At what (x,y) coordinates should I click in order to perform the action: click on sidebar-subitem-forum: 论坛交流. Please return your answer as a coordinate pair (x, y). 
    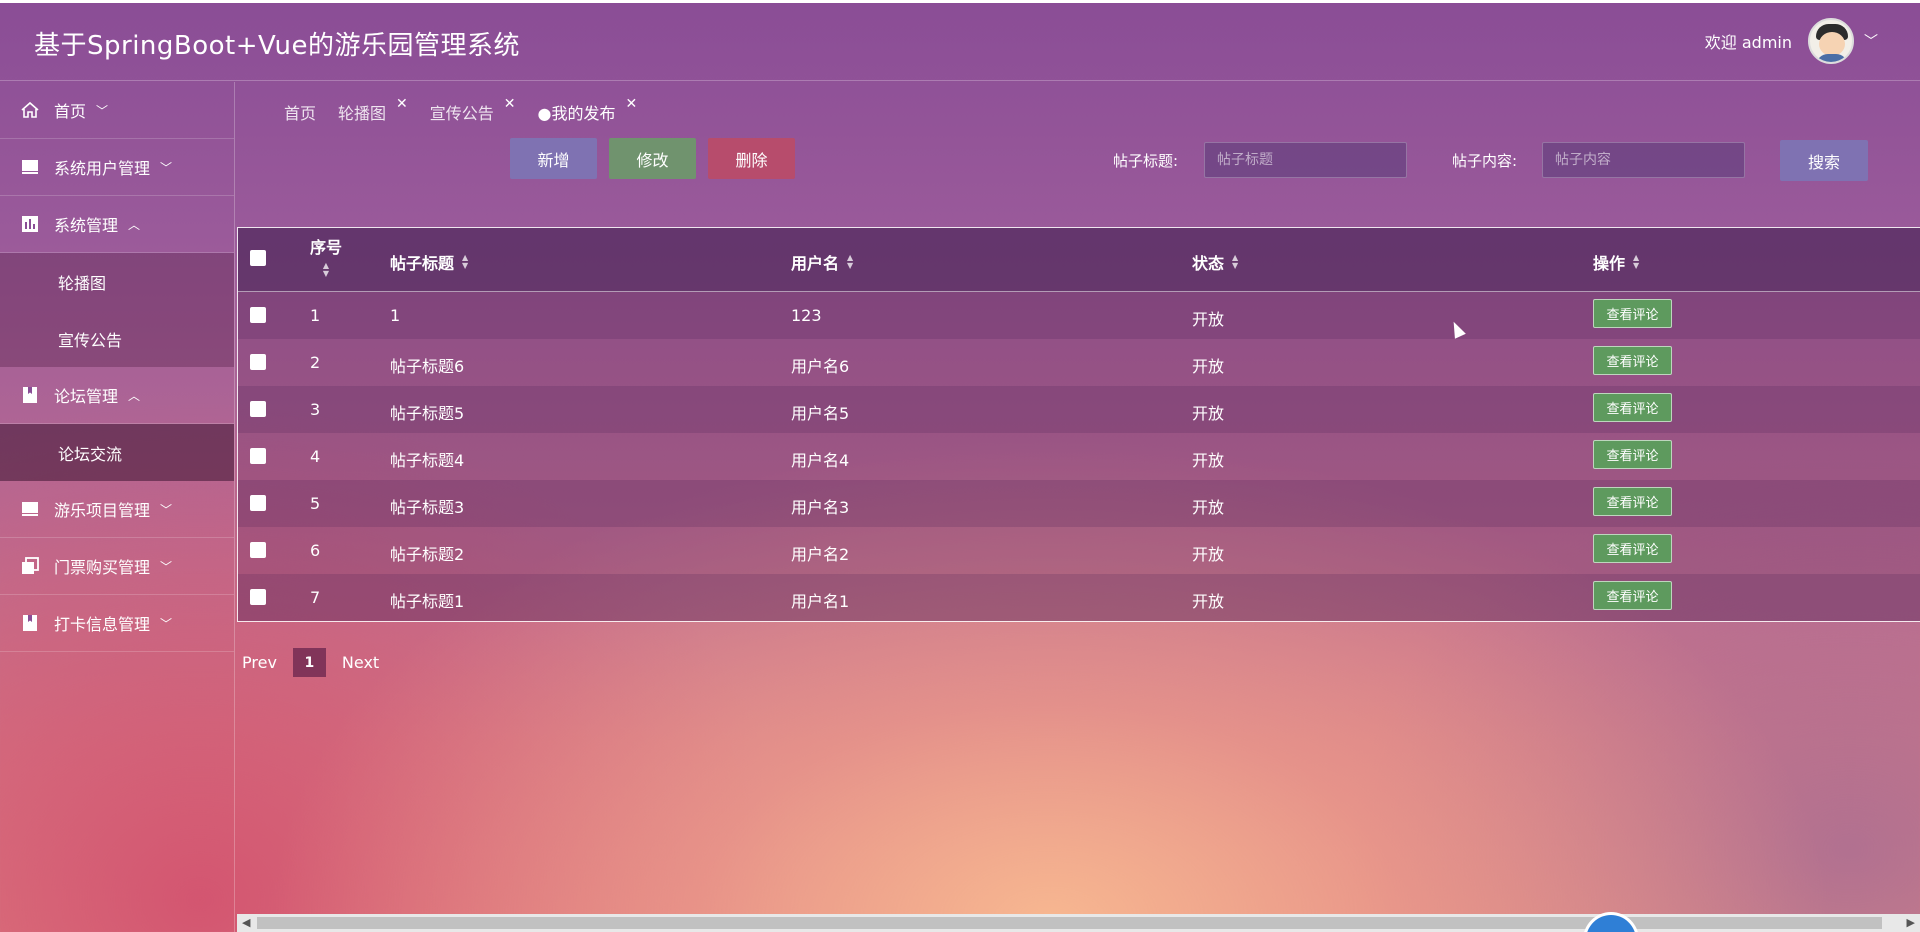
    Looking at the image, I should click on (117, 452).